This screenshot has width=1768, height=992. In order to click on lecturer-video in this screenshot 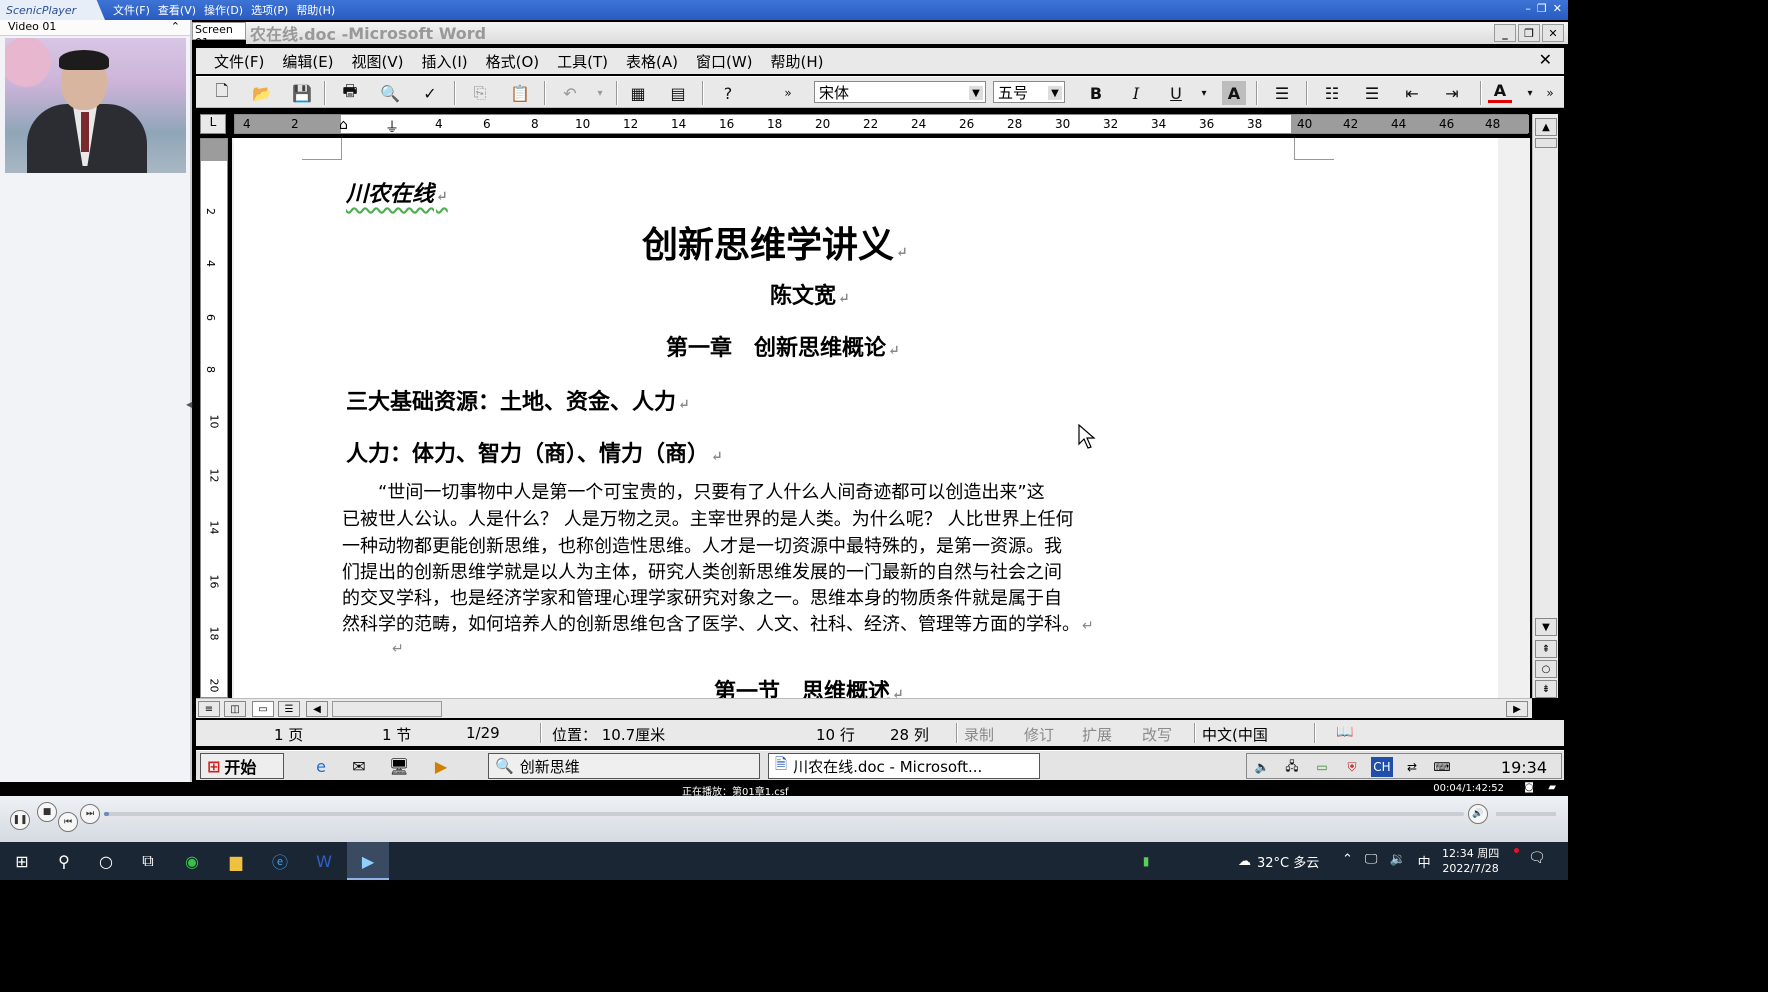, I will do `click(95, 105)`.